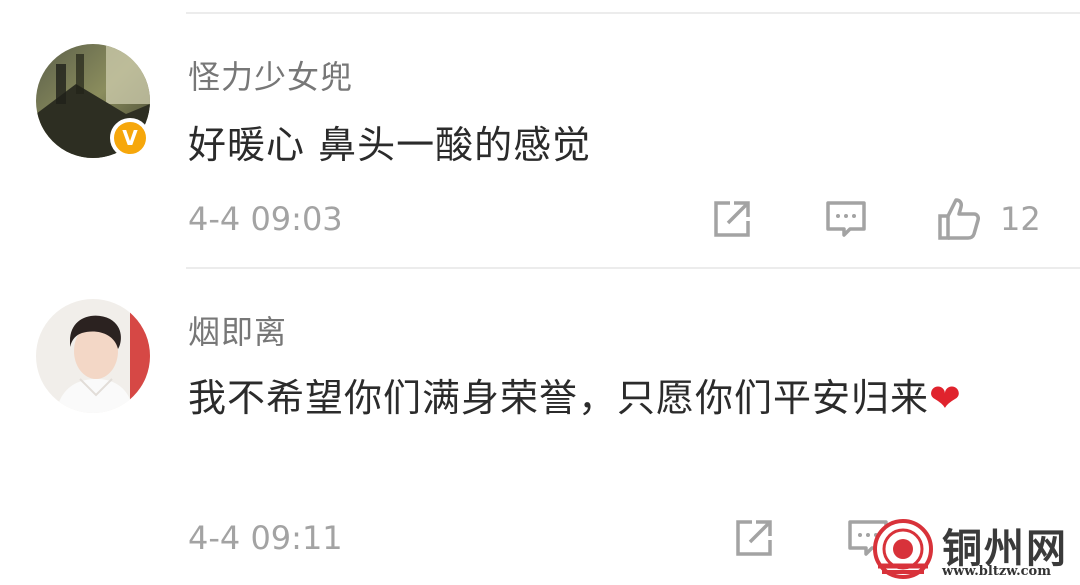  I want to click on avatar, so click(93, 356).